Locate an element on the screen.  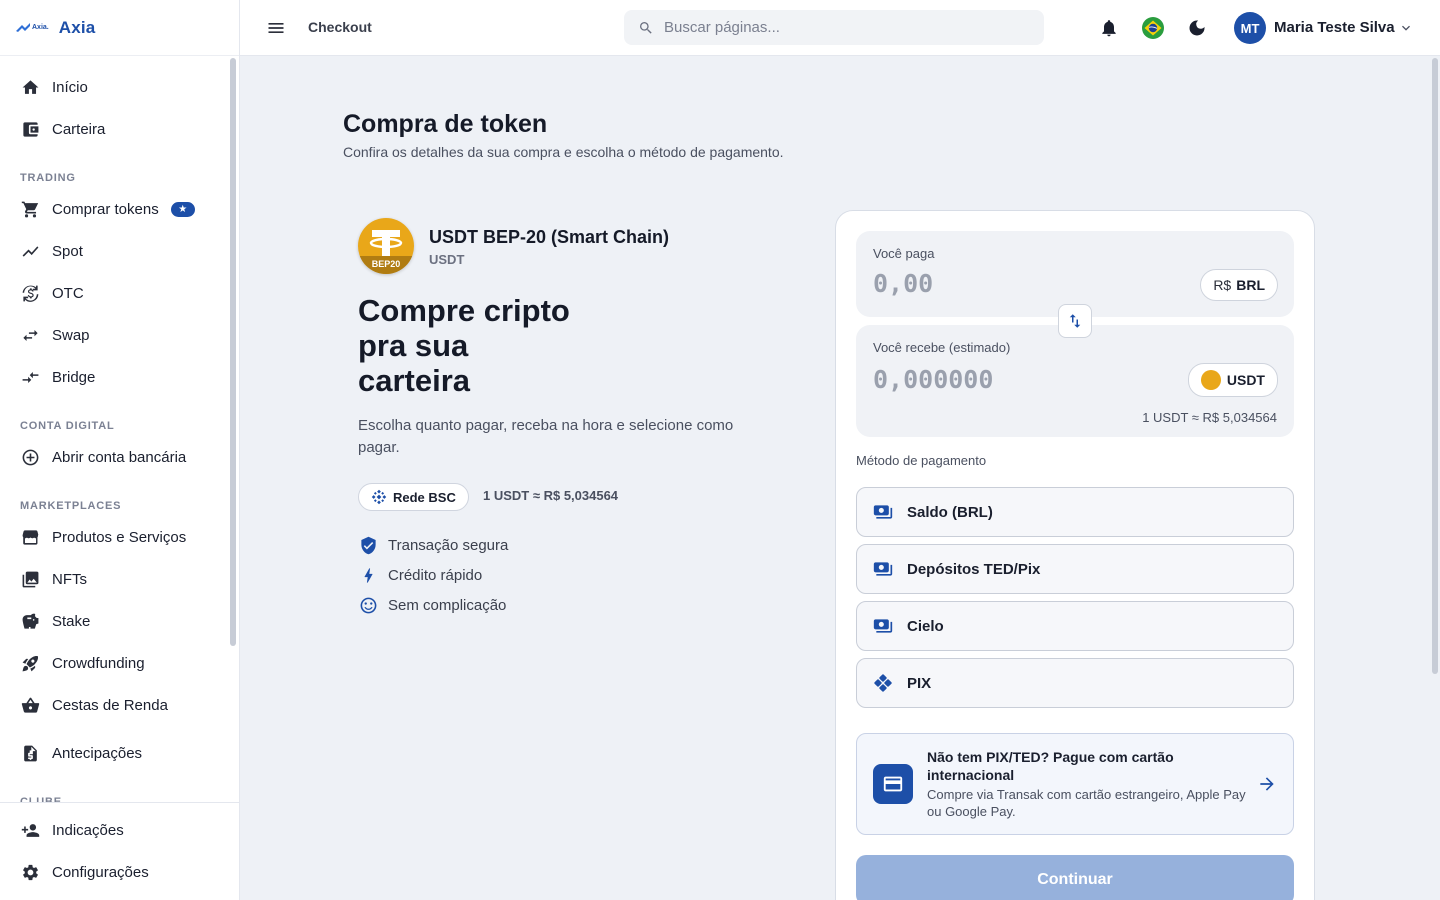
sidebar-item-label: Produtos e Serviços is located at coordinates (119, 537).